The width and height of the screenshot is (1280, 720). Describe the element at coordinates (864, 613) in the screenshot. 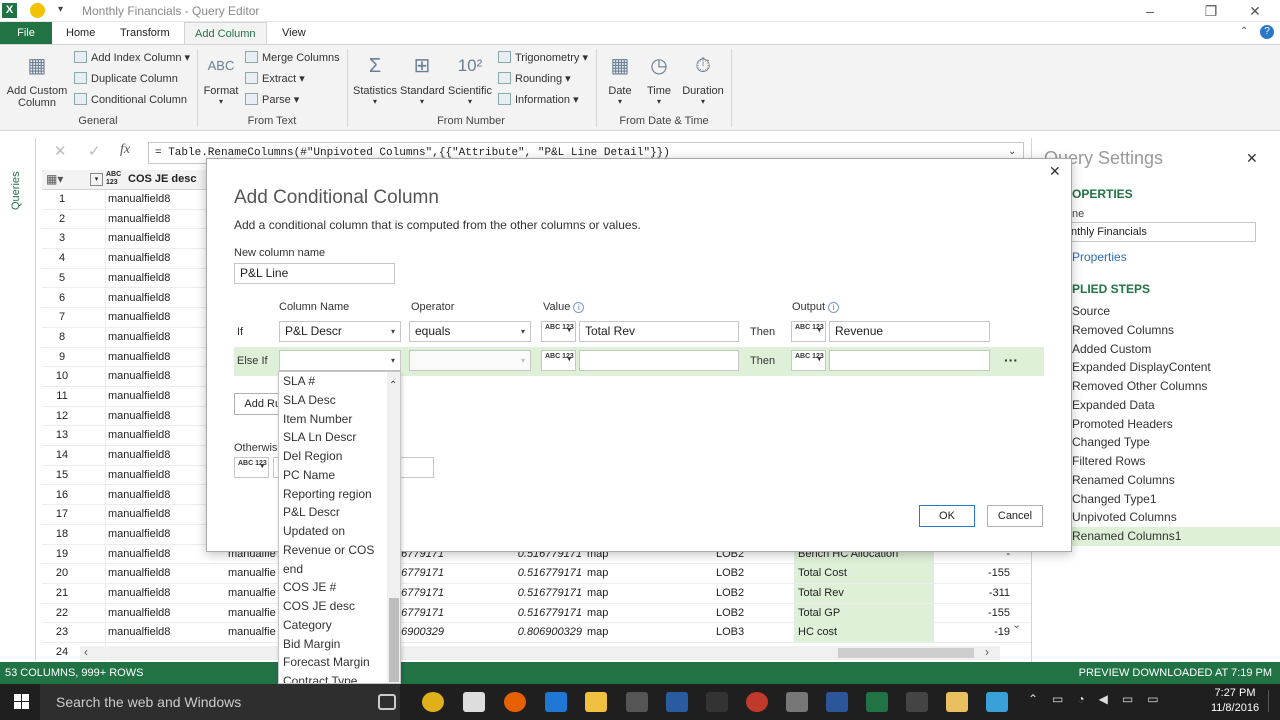

I see `cell-p-and-l-line: Total GP` at that location.